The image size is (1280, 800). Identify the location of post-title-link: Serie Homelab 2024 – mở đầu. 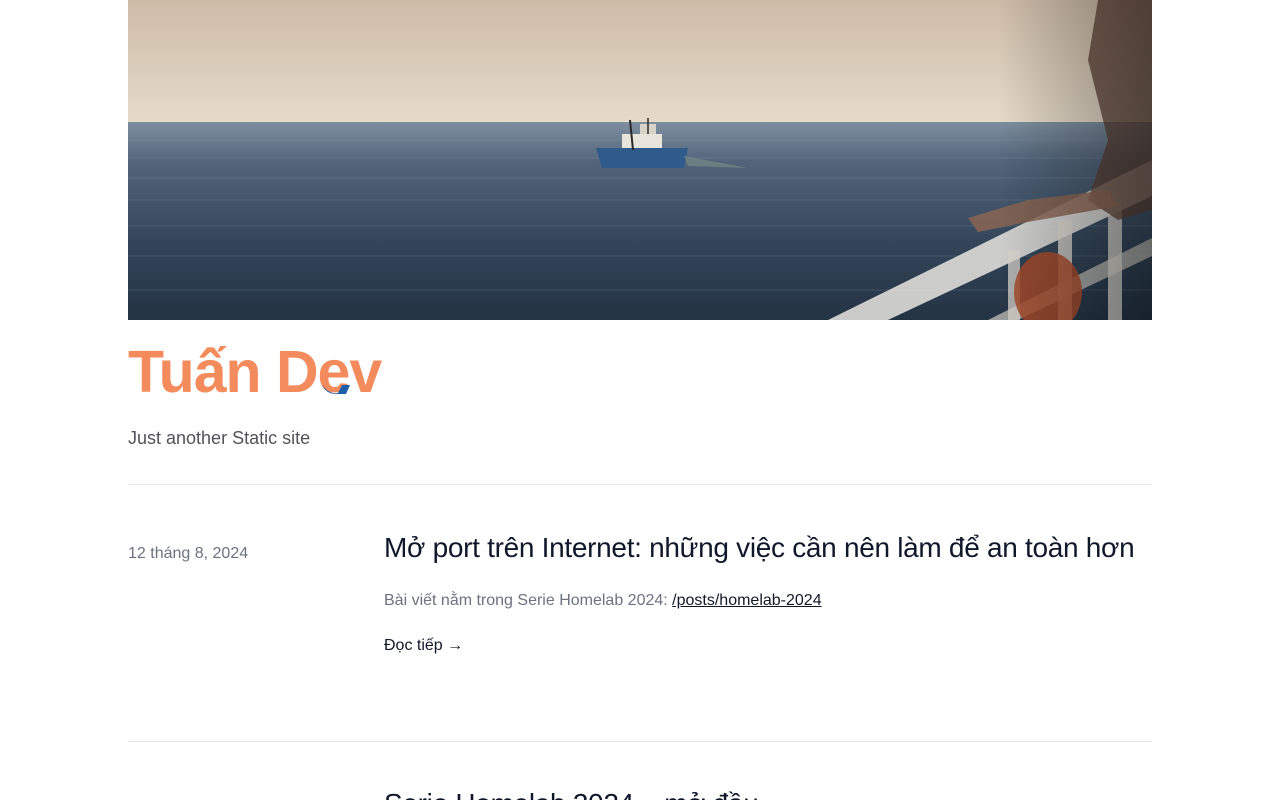
(768, 794).